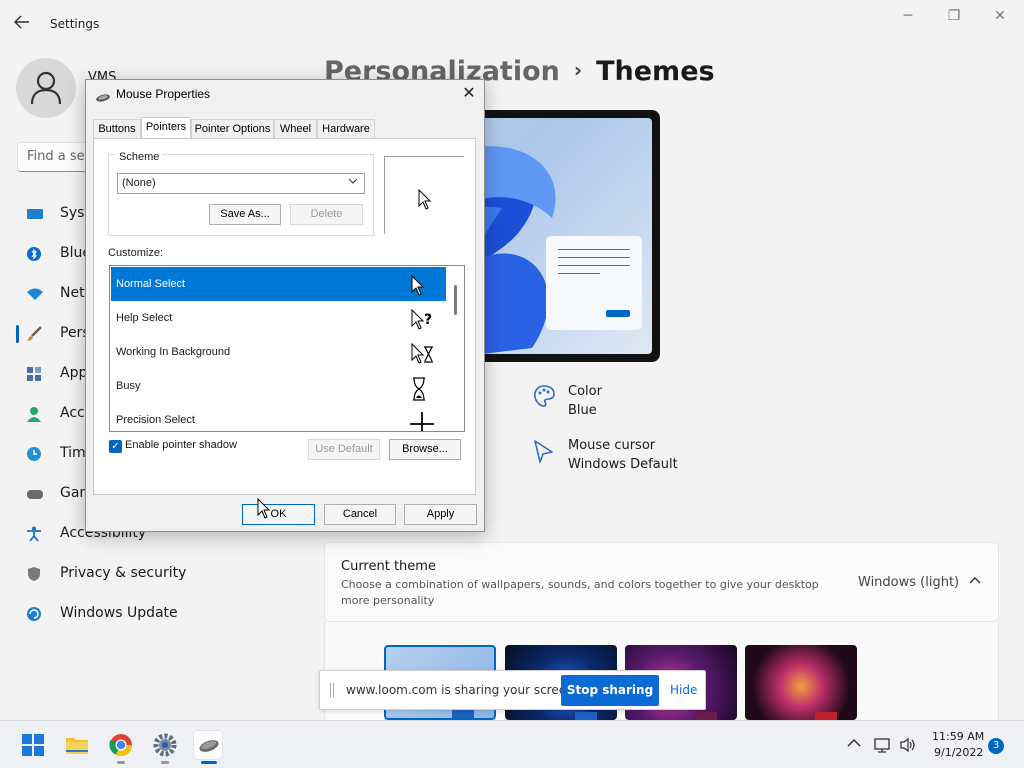 Image resolution: width=1024 pixels, height=768 pixels. What do you see at coordinates (612, 445) in the screenshot?
I see `mouse-cursor-title: Mouse cursor` at bounding box center [612, 445].